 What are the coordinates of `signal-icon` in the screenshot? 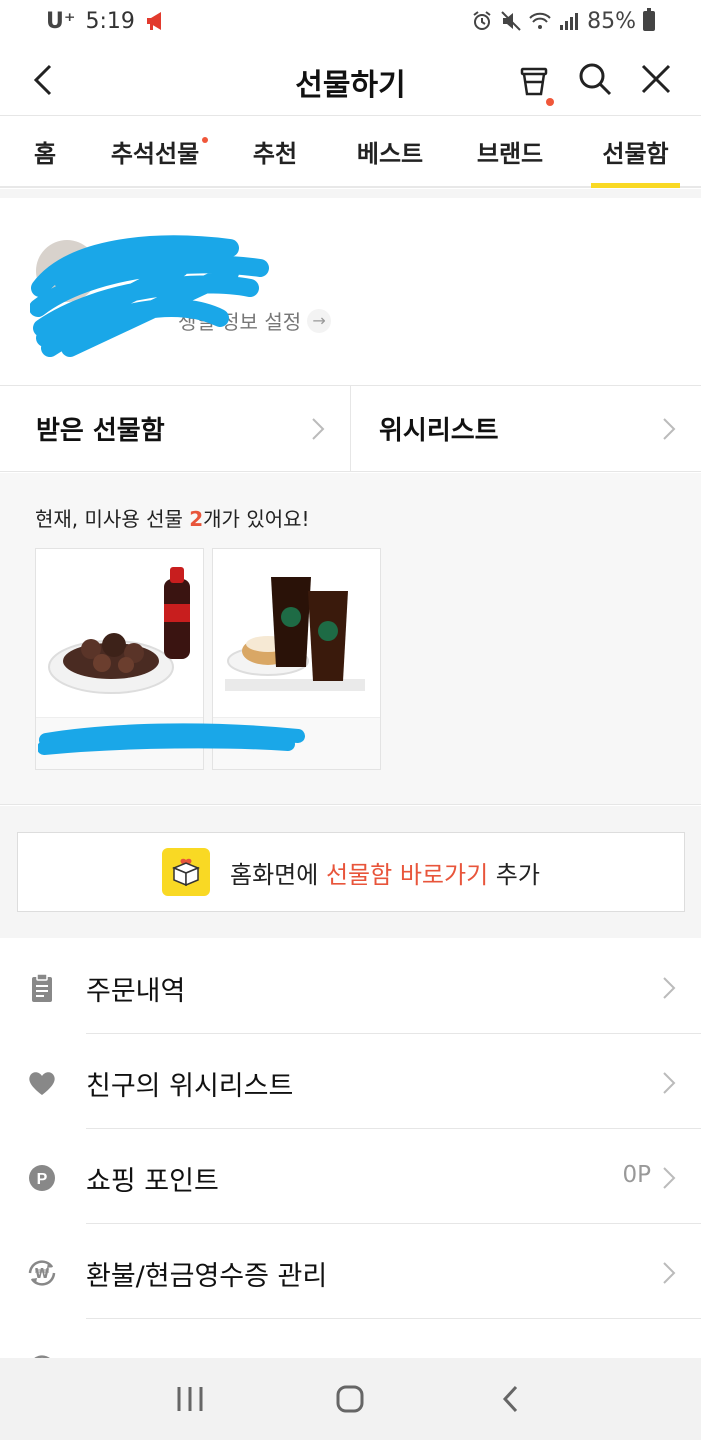 It's located at (569, 21).